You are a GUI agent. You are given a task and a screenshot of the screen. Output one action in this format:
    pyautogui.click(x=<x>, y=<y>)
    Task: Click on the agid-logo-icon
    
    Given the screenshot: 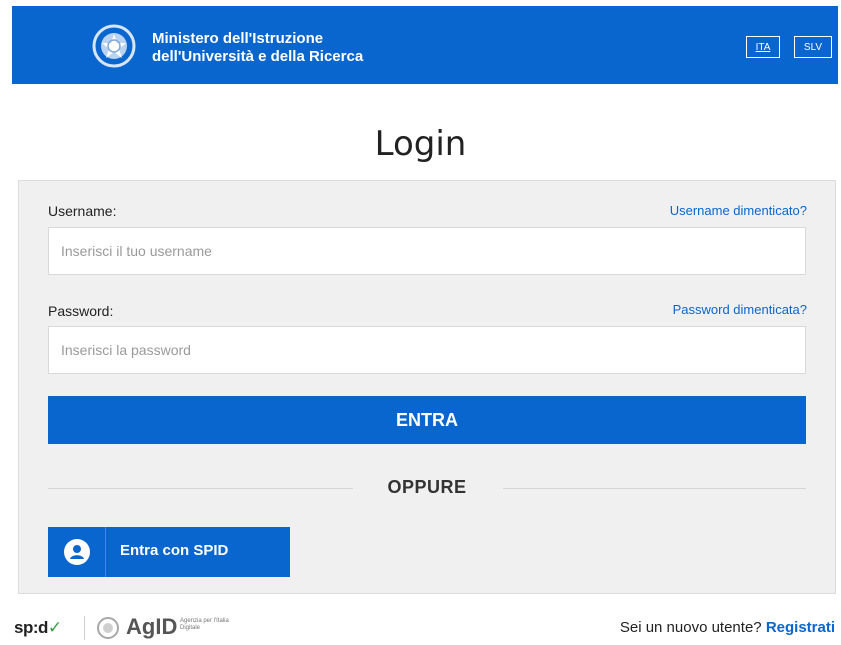 What is the action you would take?
    pyautogui.click(x=108, y=628)
    